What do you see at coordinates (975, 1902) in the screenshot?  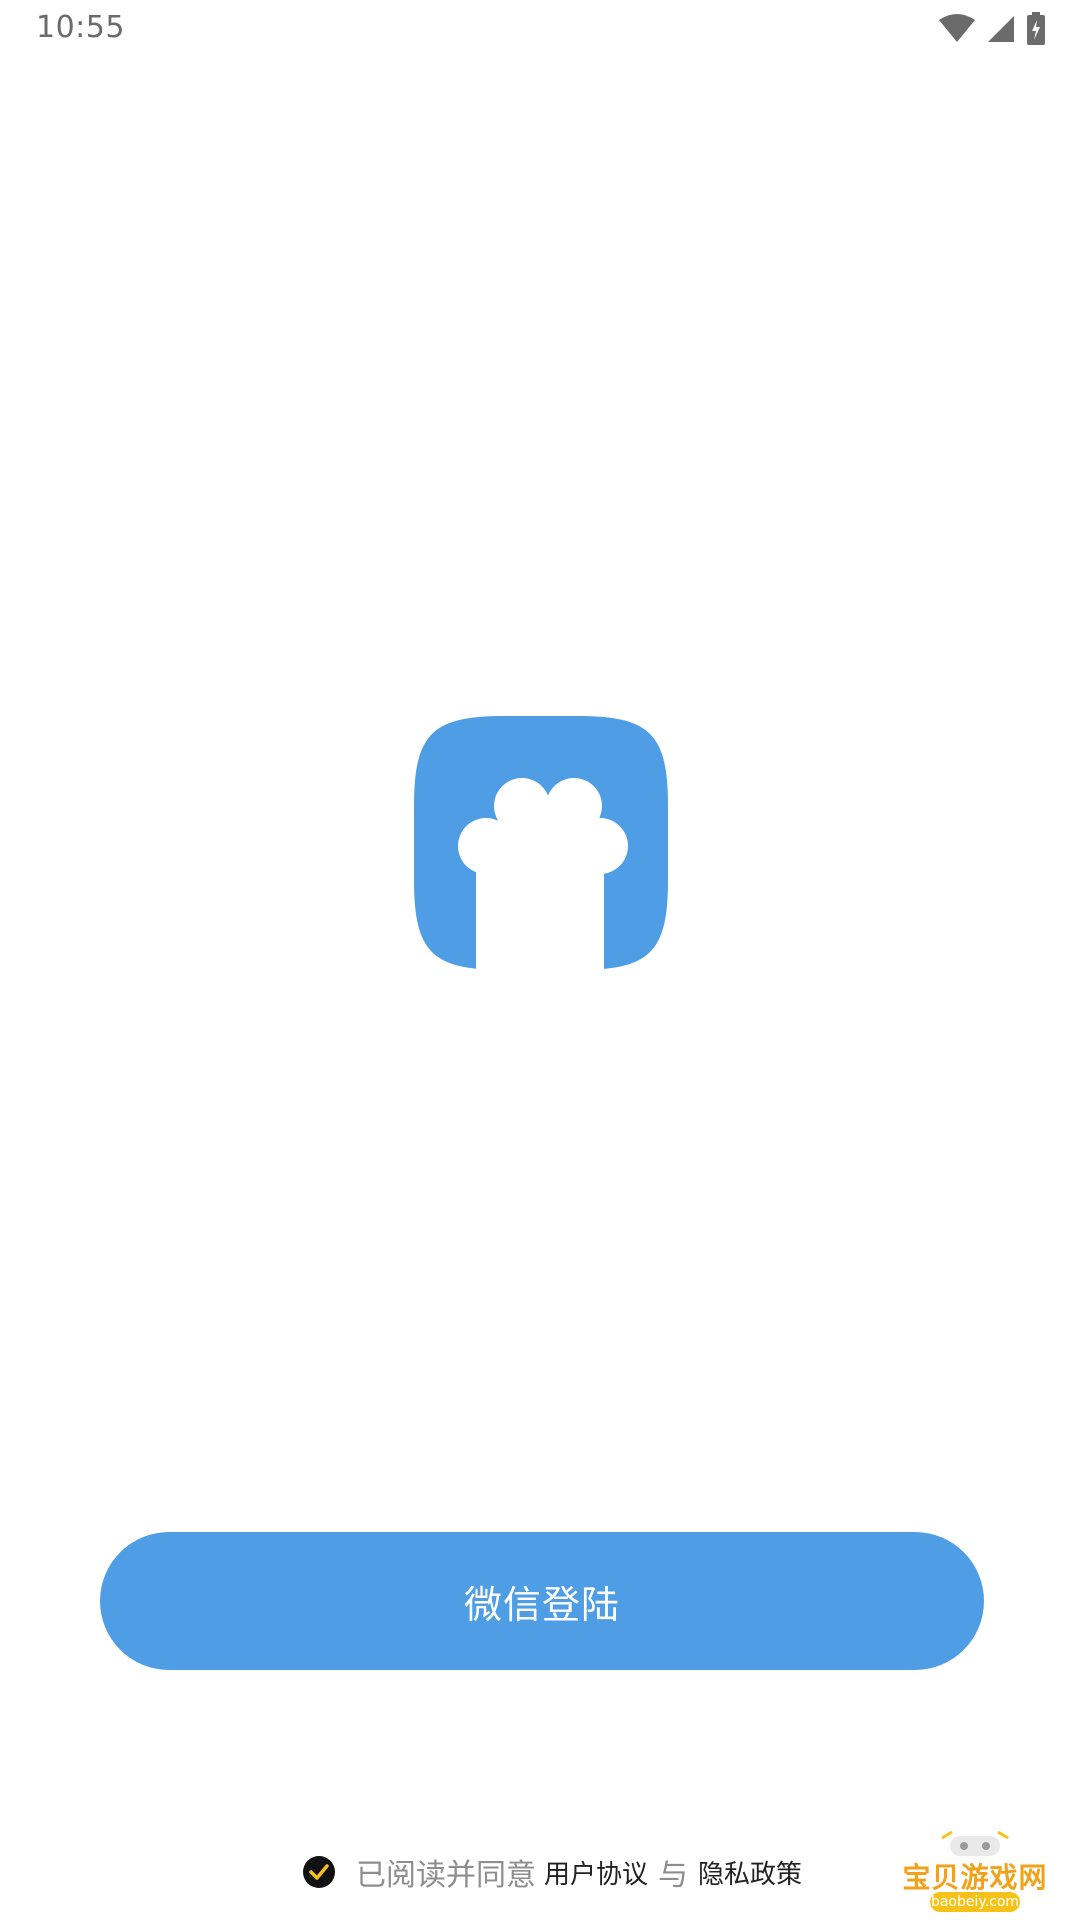 I see `watermark-url: baobeiy.com` at bounding box center [975, 1902].